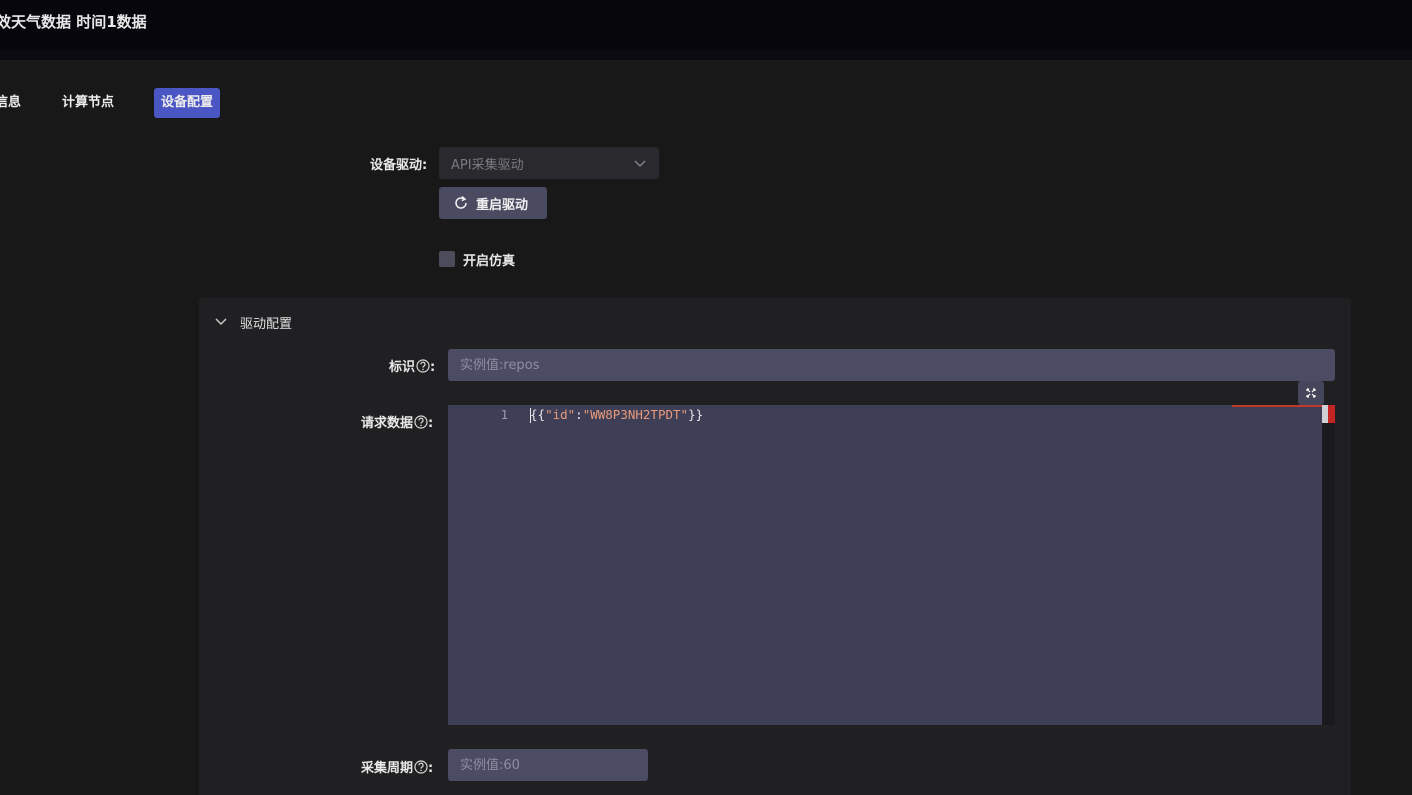 This screenshot has width=1412, height=795. Describe the element at coordinates (617, 414) in the screenshot. I see `code-line: {{"id":"WW8P3NH2TPDT"}}` at that location.